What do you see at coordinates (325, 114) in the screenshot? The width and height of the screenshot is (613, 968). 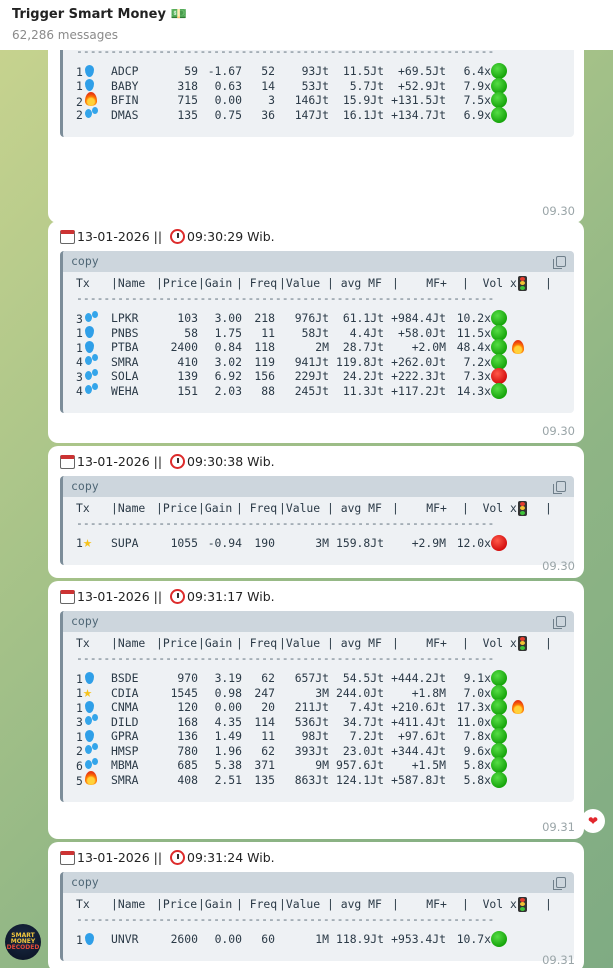 I see `table-row: 2 DMAS 135 0.75 36 147Jt 16.1Jt +134.7Jt 6.9x` at bounding box center [325, 114].